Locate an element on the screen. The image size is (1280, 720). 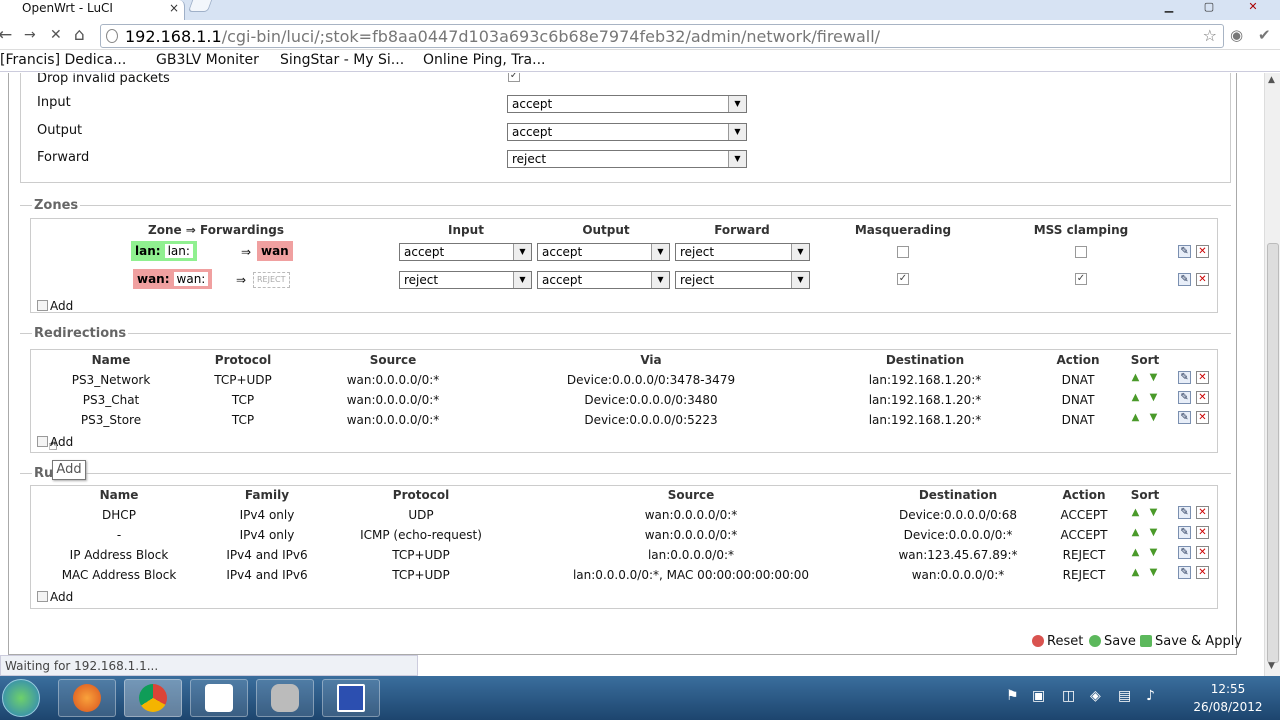
wrench-icon: ✔ is located at coordinates (1264, 35).